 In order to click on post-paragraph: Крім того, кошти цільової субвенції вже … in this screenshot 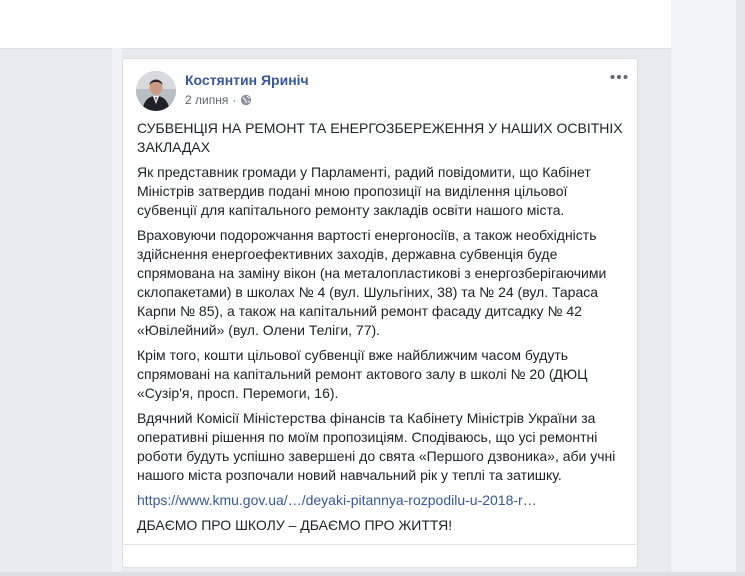, I will do `click(362, 374)`.